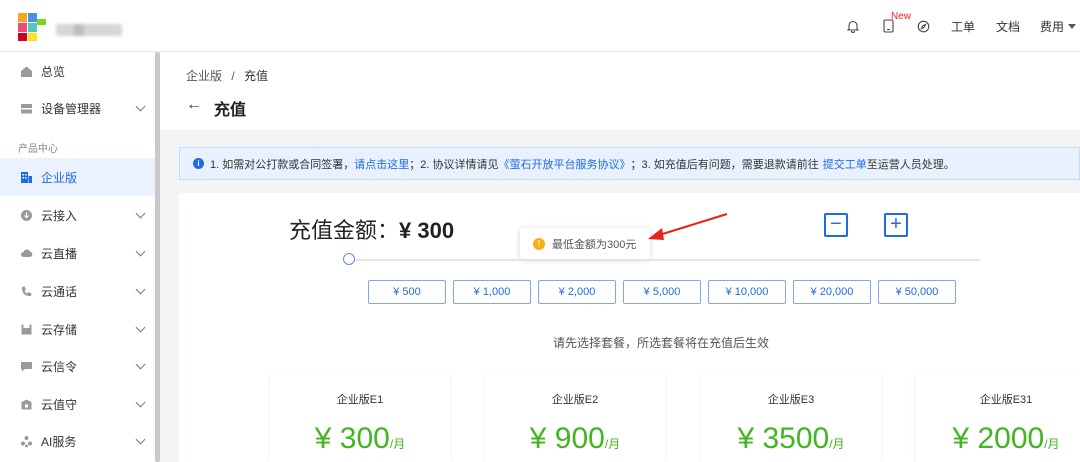 The image size is (1080, 462). What do you see at coordinates (194, 105) in the screenshot?
I see `back-arrow-icon: ←` at bounding box center [194, 105].